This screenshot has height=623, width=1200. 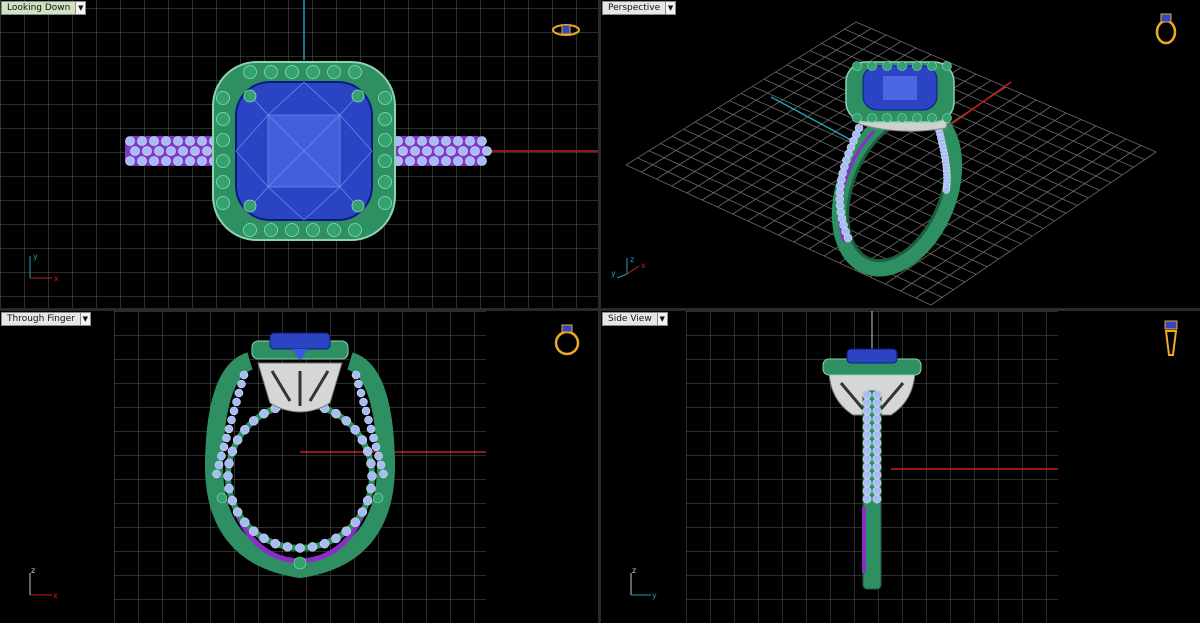 What do you see at coordinates (654, 595) in the screenshot?
I see `axis-label-y: y` at bounding box center [654, 595].